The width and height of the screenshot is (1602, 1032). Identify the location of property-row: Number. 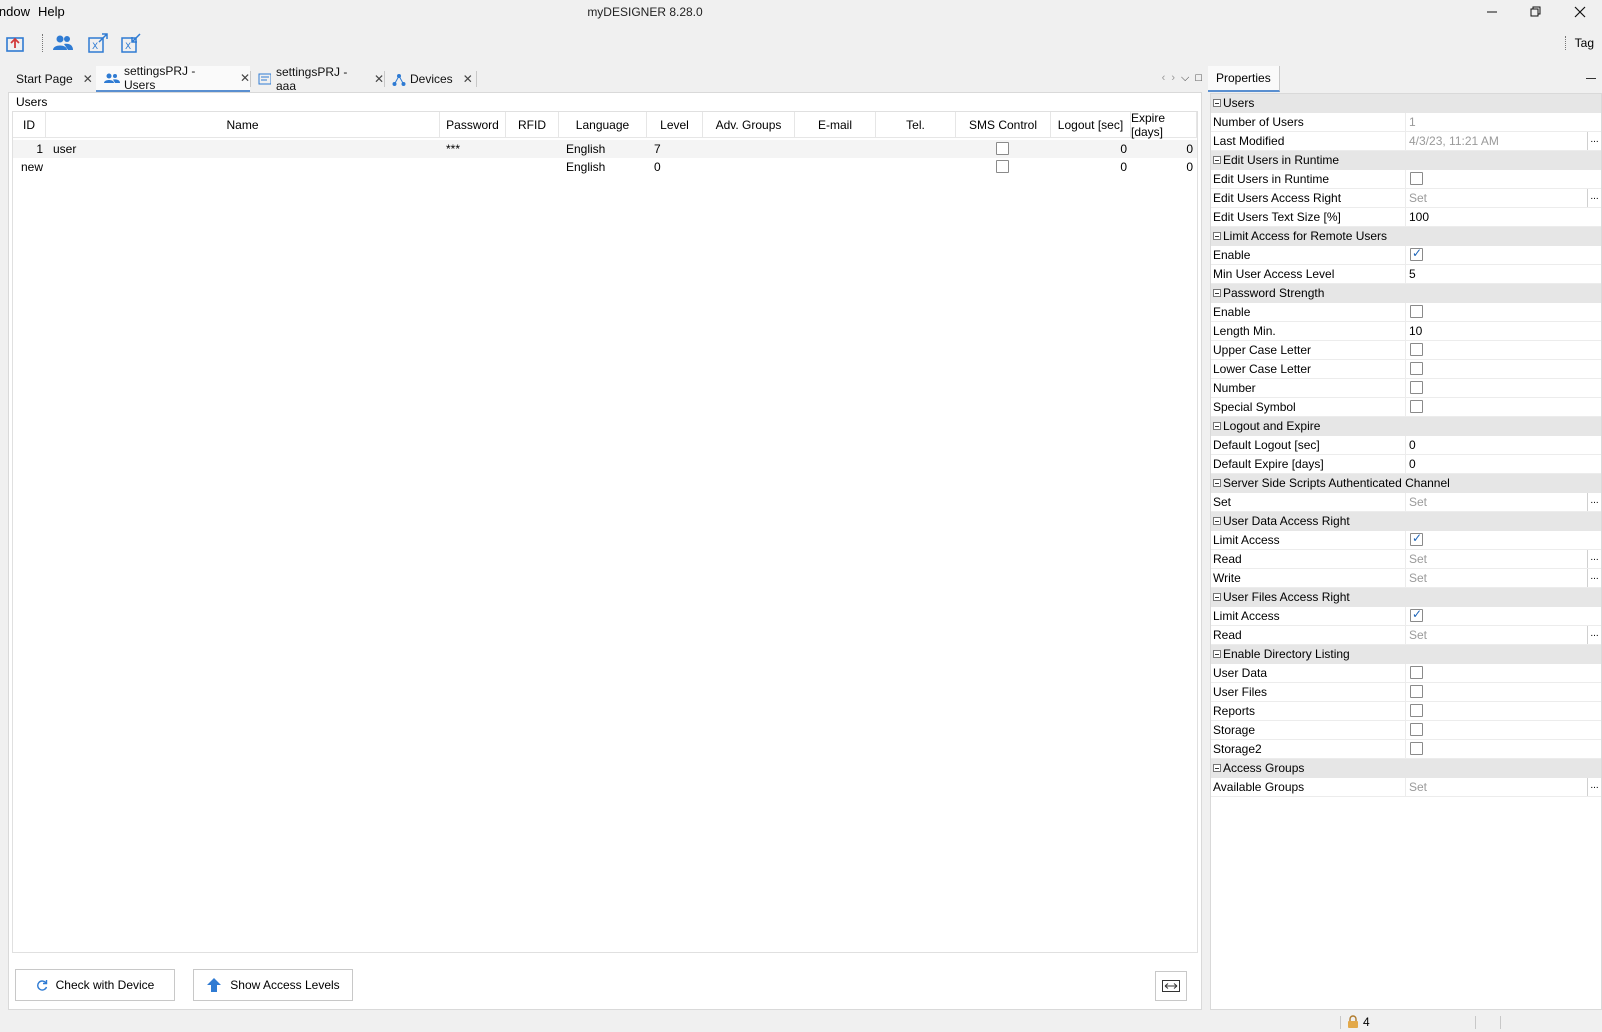
(1406, 388).